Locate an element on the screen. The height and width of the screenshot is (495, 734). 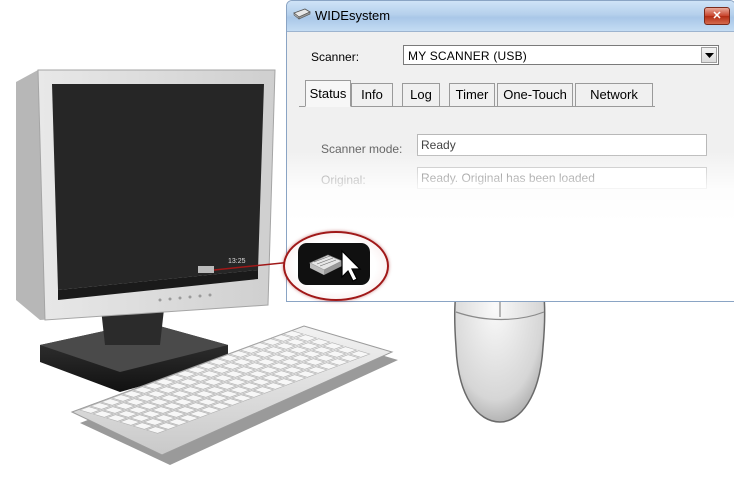
tab-log: Log is located at coordinates (421, 94).